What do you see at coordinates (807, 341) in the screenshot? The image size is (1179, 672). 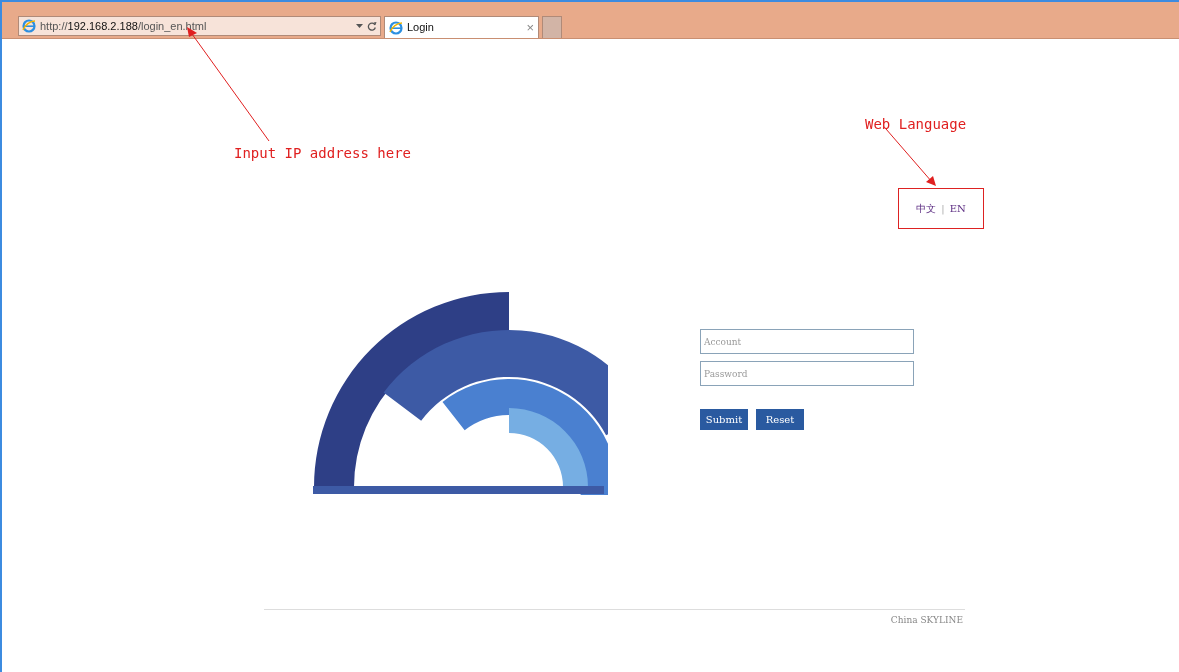 I see `account-field: Account` at bounding box center [807, 341].